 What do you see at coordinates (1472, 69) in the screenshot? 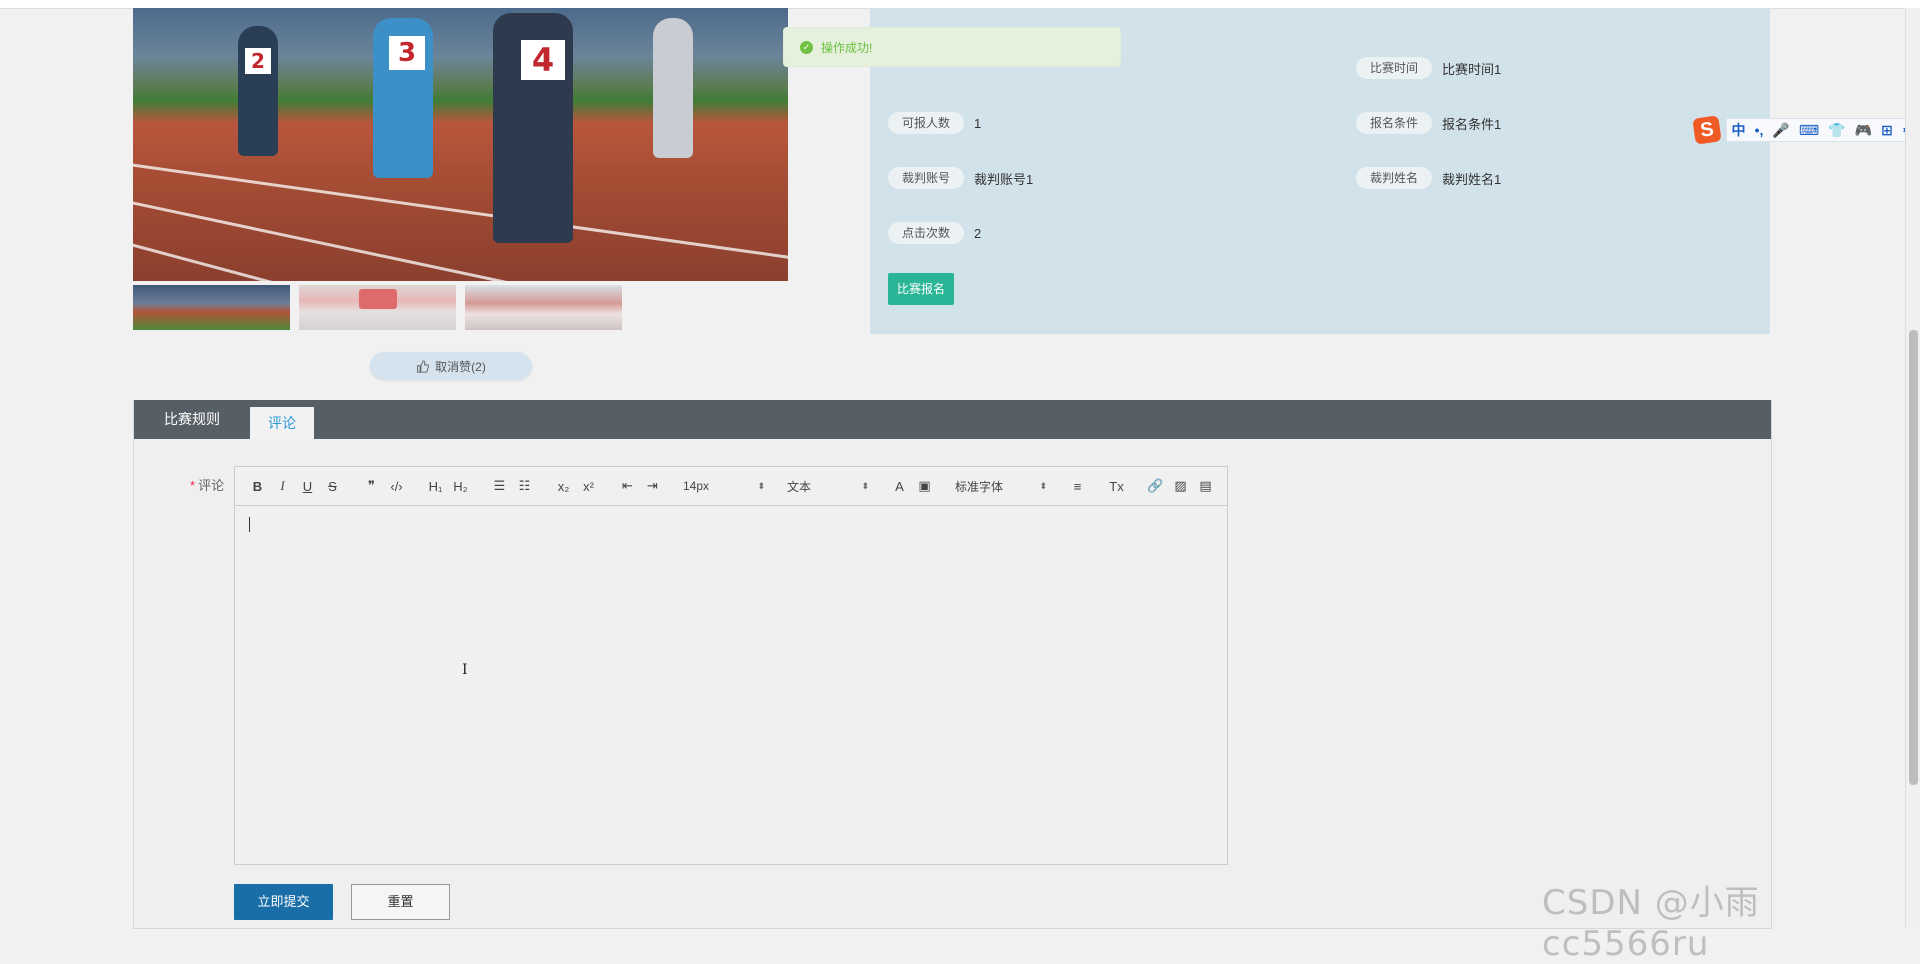
I see `info-value: 比赛时间1` at bounding box center [1472, 69].